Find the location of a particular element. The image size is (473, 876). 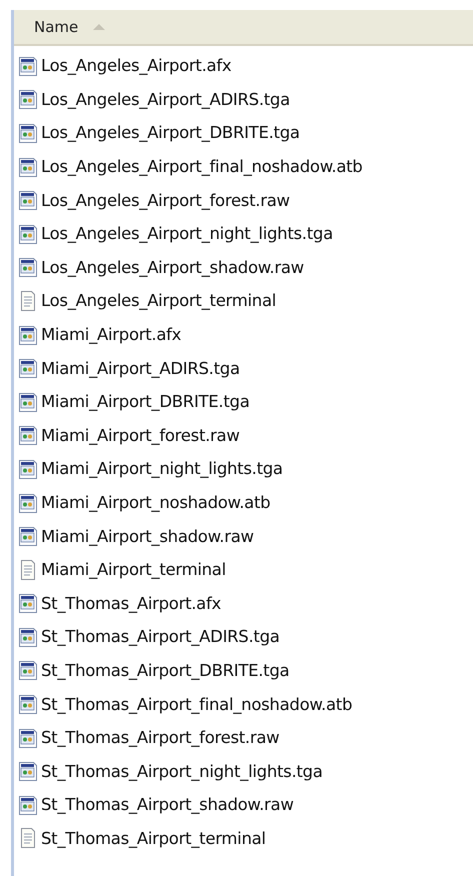

file-name: Los_Angeles_Airport_night_lights.tga is located at coordinates (187, 234).